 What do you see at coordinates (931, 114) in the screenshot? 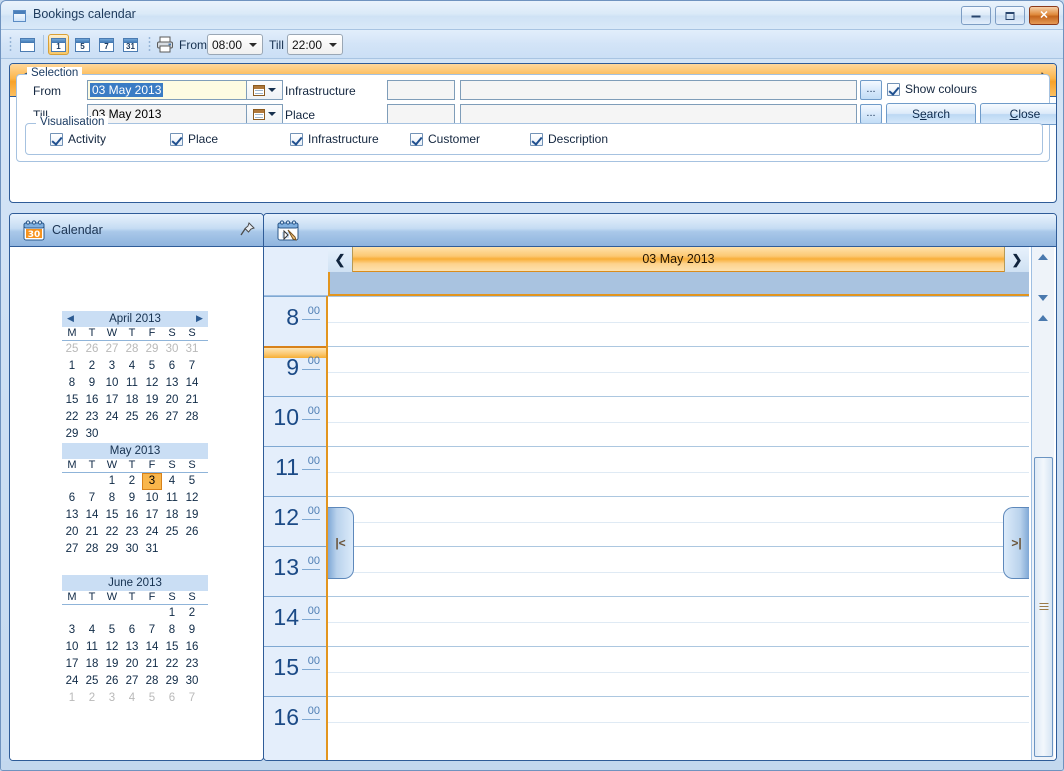
I see `search-button: Search` at bounding box center [931, 114].